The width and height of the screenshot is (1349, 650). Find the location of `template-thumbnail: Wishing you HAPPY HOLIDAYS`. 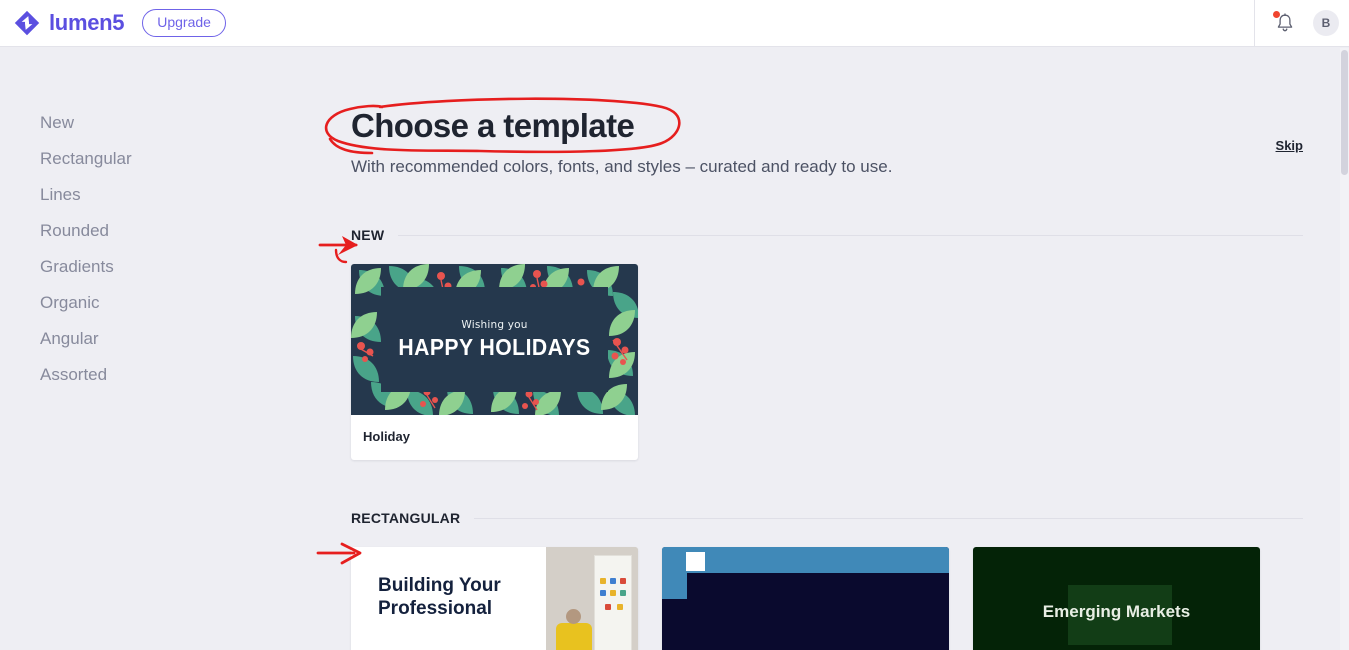

template-thumbnail: Wishing you HAPPY HOLIDAYS is located at coordinates (494, 339).